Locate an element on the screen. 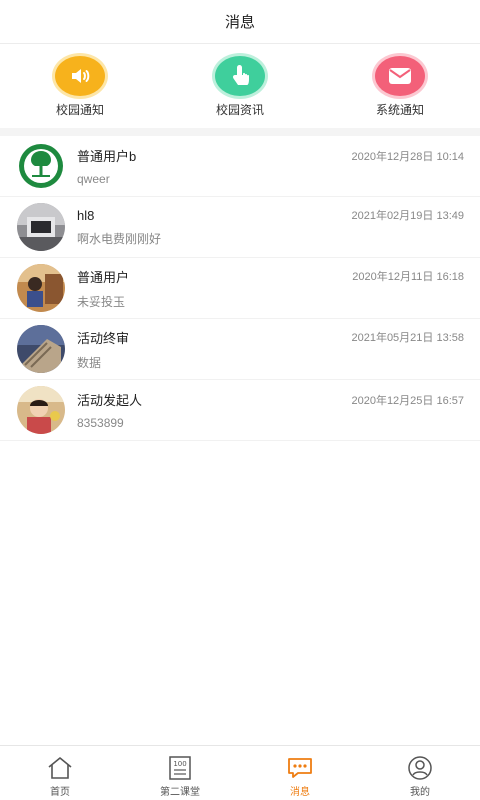 This screenshot has height=800, width=480. tab-home: 首页 is located at coordinates (60, 773).